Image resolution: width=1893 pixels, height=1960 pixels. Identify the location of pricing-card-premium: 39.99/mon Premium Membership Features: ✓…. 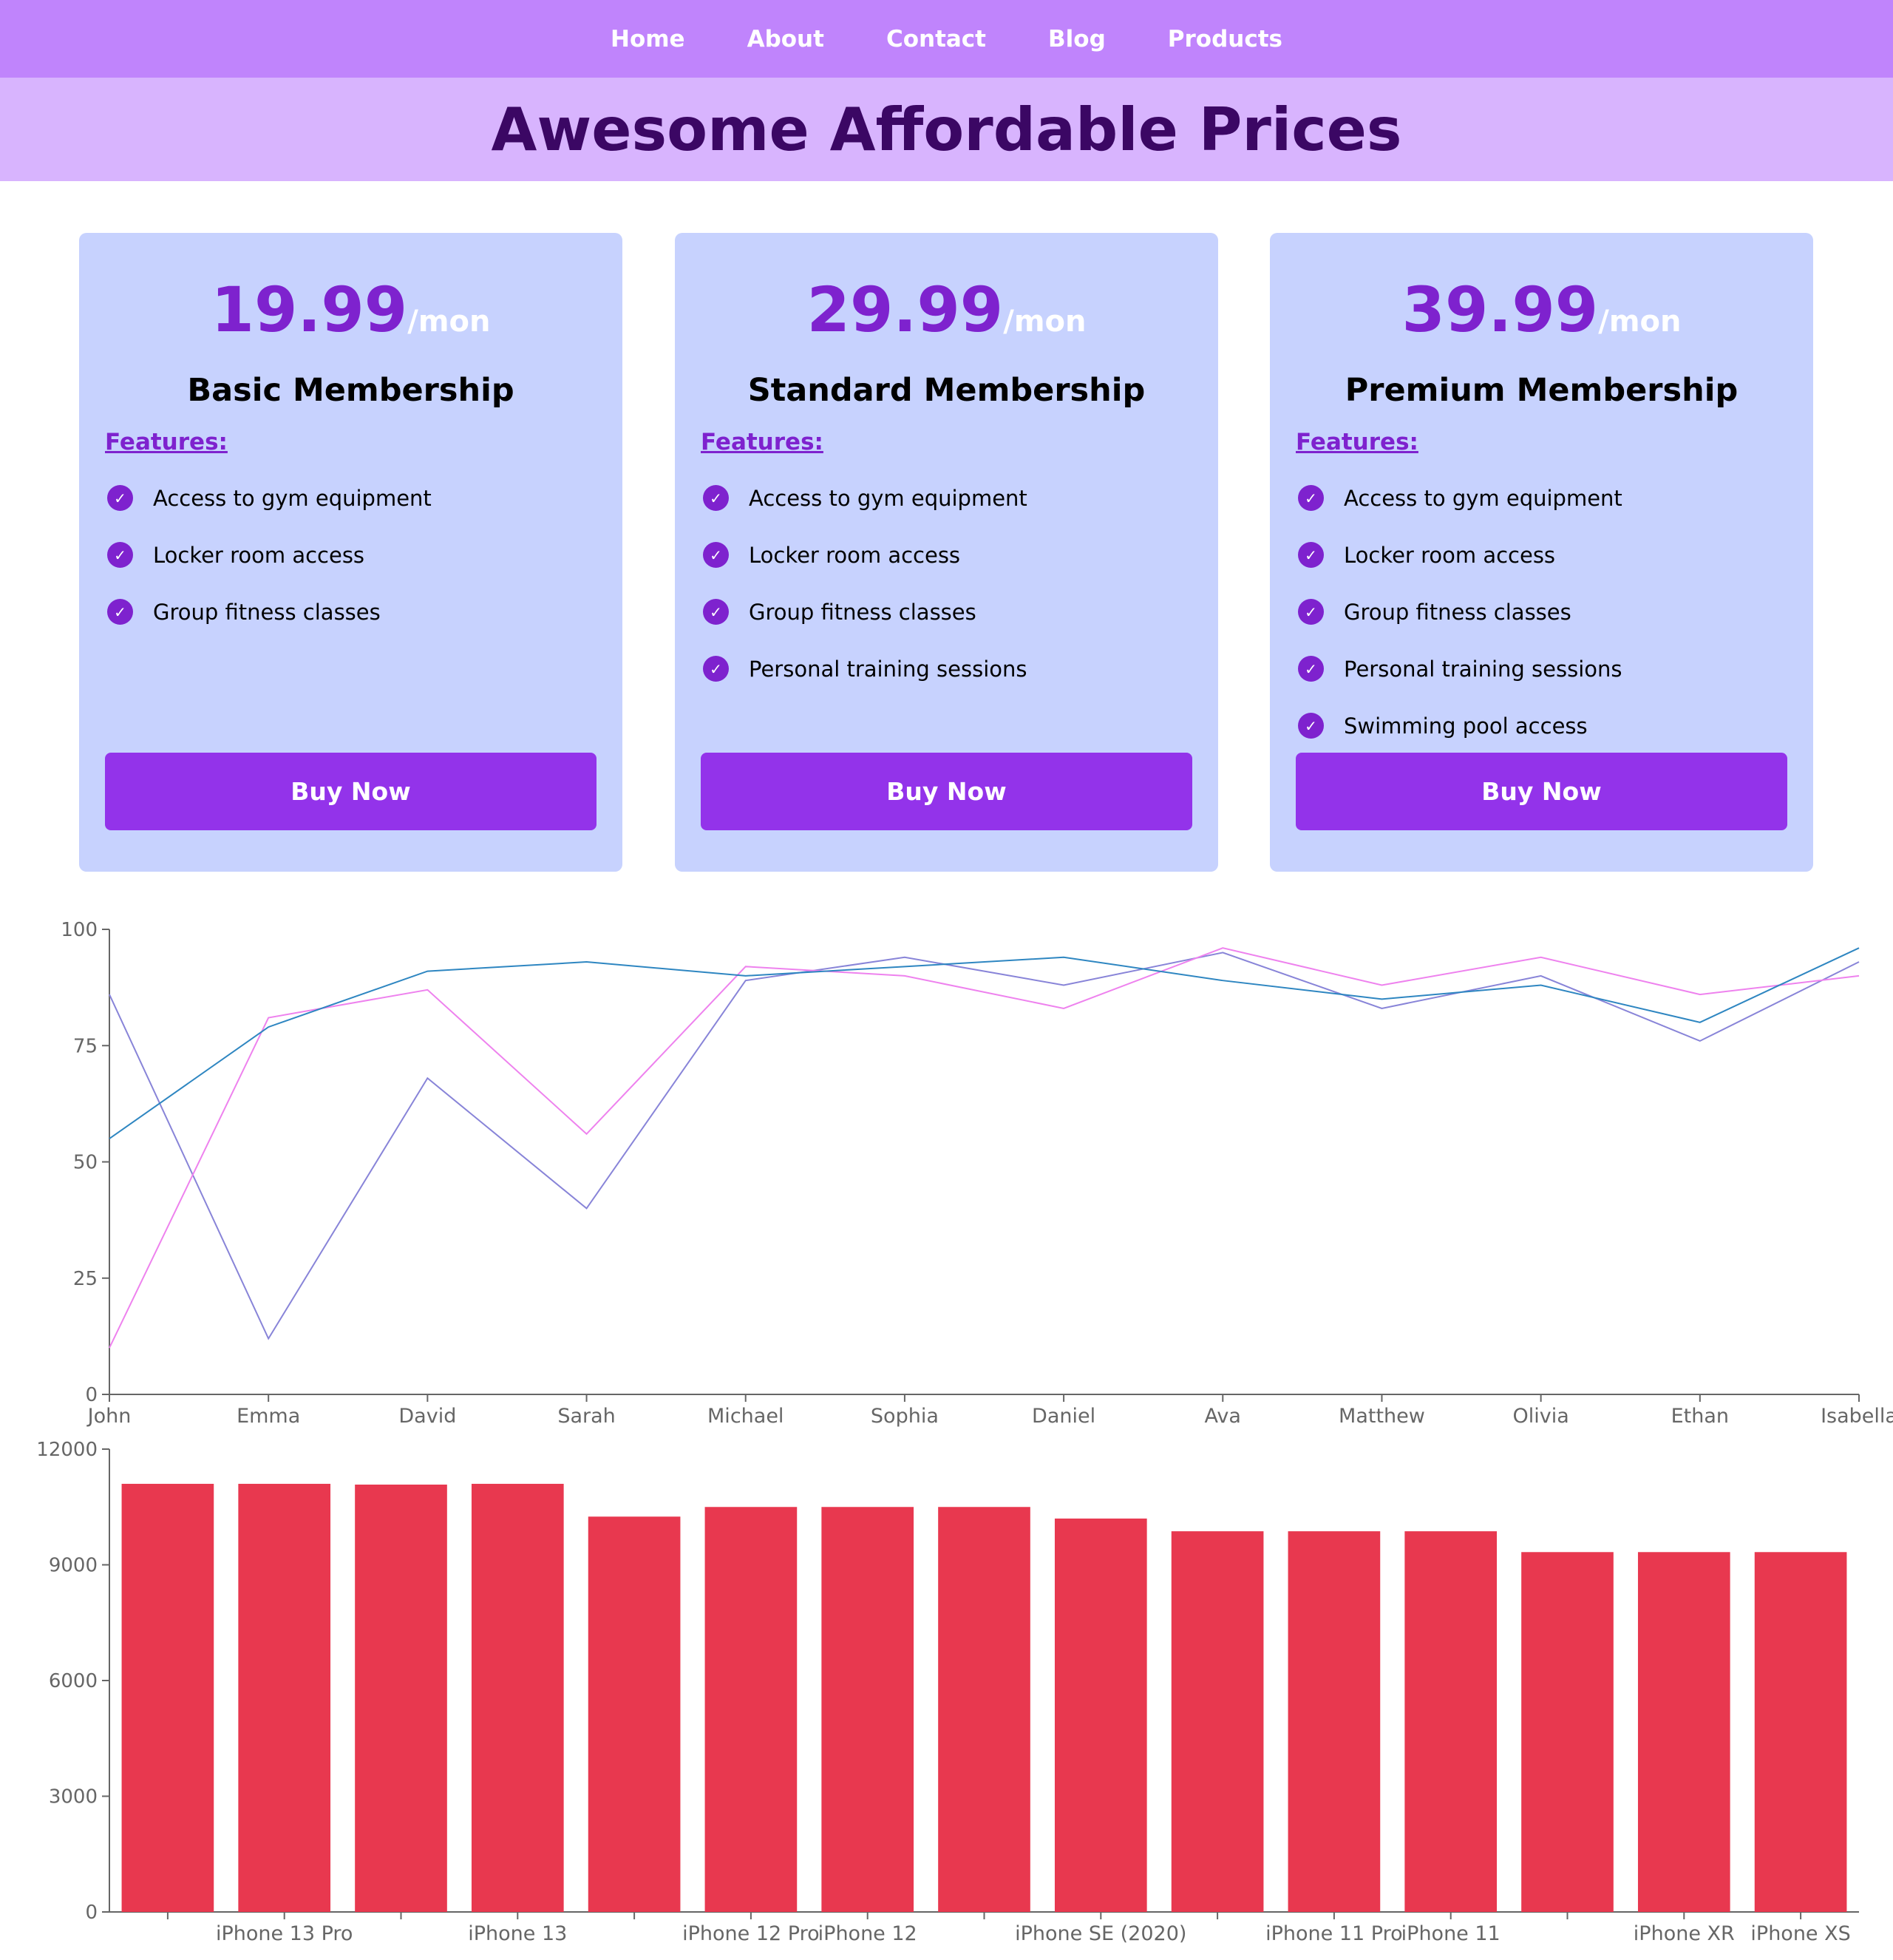
(1541, 552).